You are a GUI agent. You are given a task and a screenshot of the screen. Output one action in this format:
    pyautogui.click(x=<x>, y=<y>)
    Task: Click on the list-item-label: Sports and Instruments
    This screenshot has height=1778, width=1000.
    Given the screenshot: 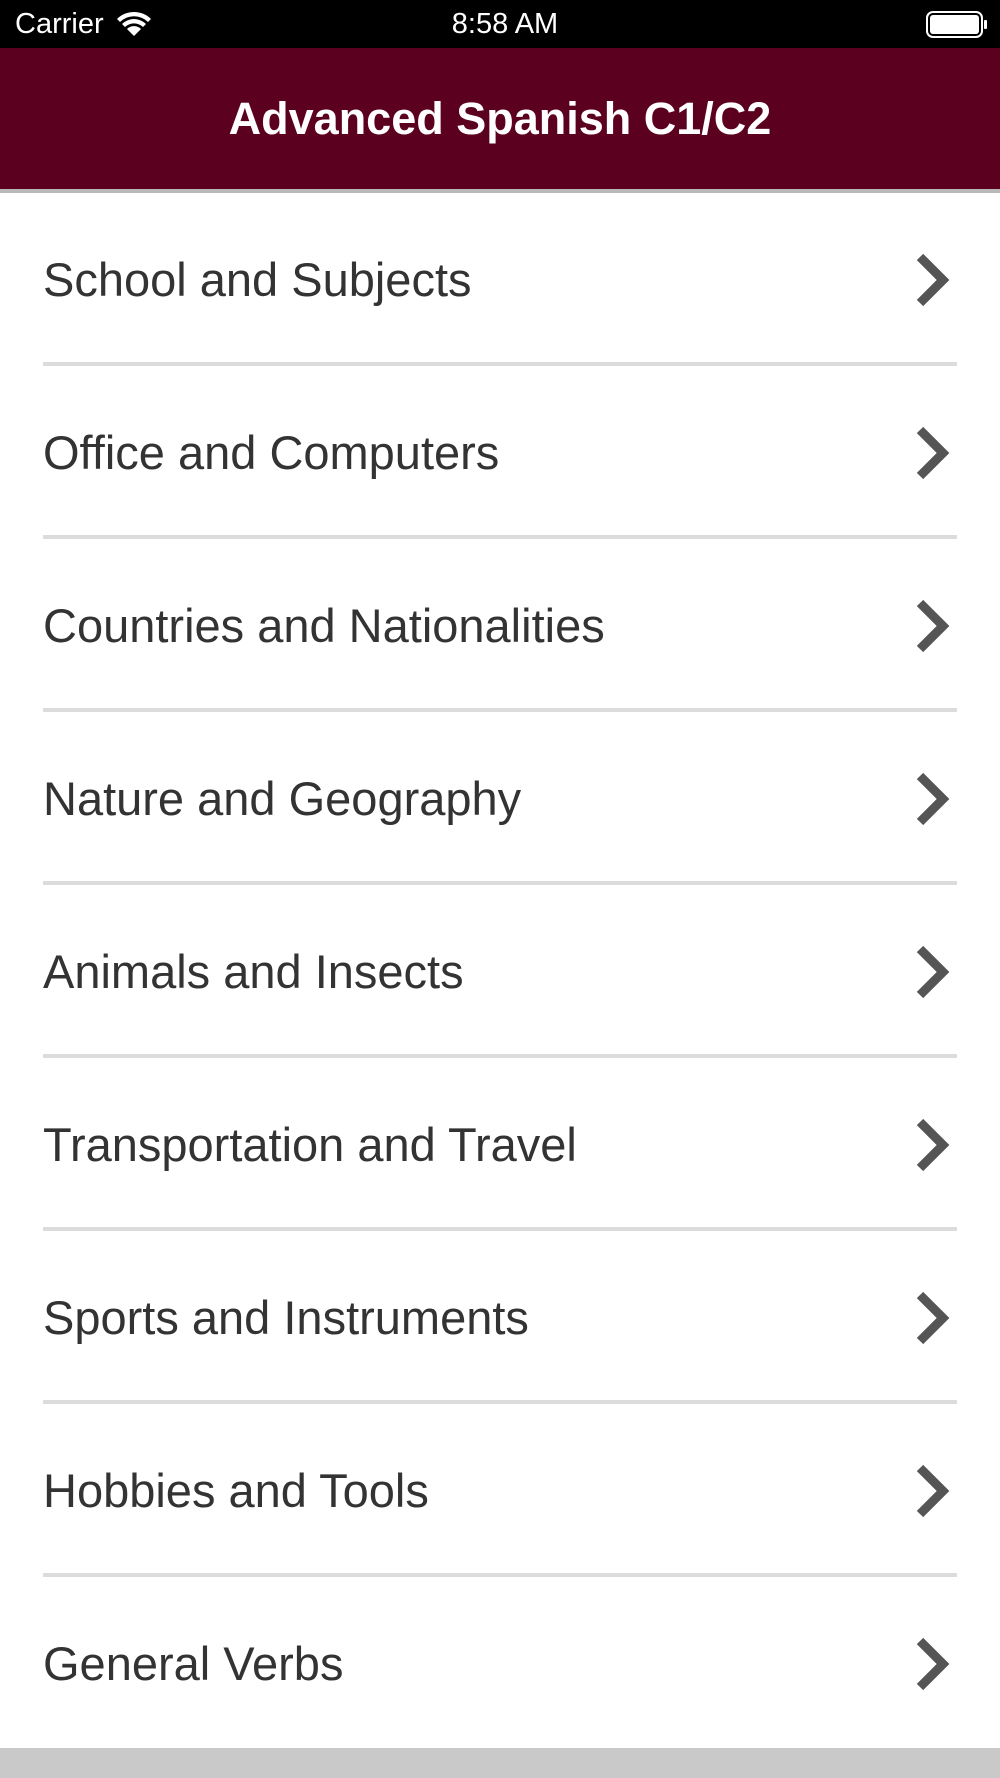 What is the action you would take?
    pyautogui.click(x=286, y=1317)
    